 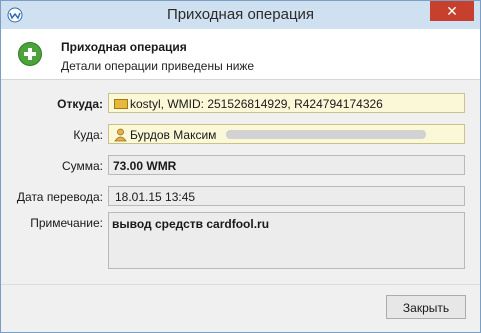 I want to click on amount-value: 73.00 WMR, so click(x=145, y=166).